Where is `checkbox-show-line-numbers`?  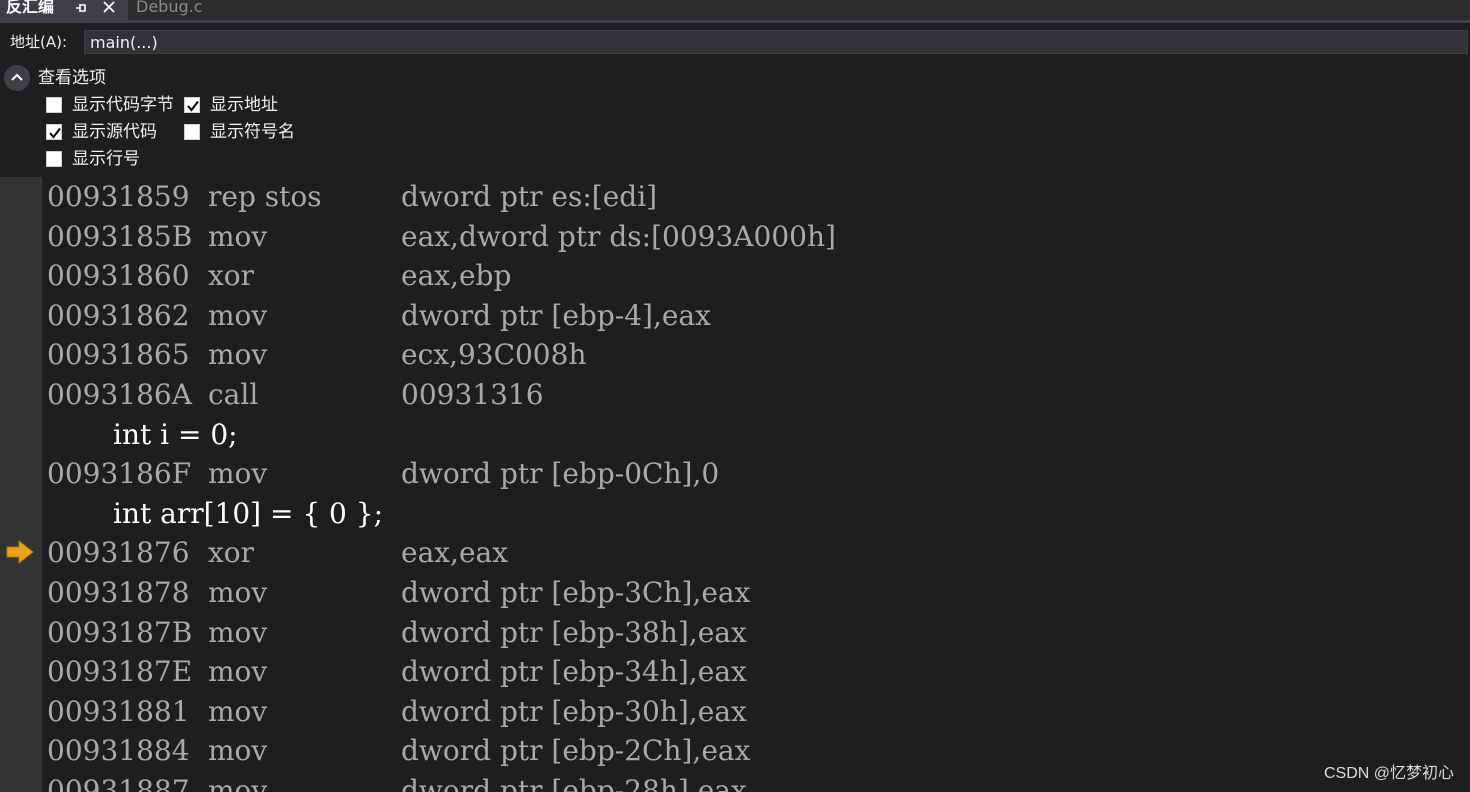
checkbox-show-line-numbers is located at coordinates (54, 159).